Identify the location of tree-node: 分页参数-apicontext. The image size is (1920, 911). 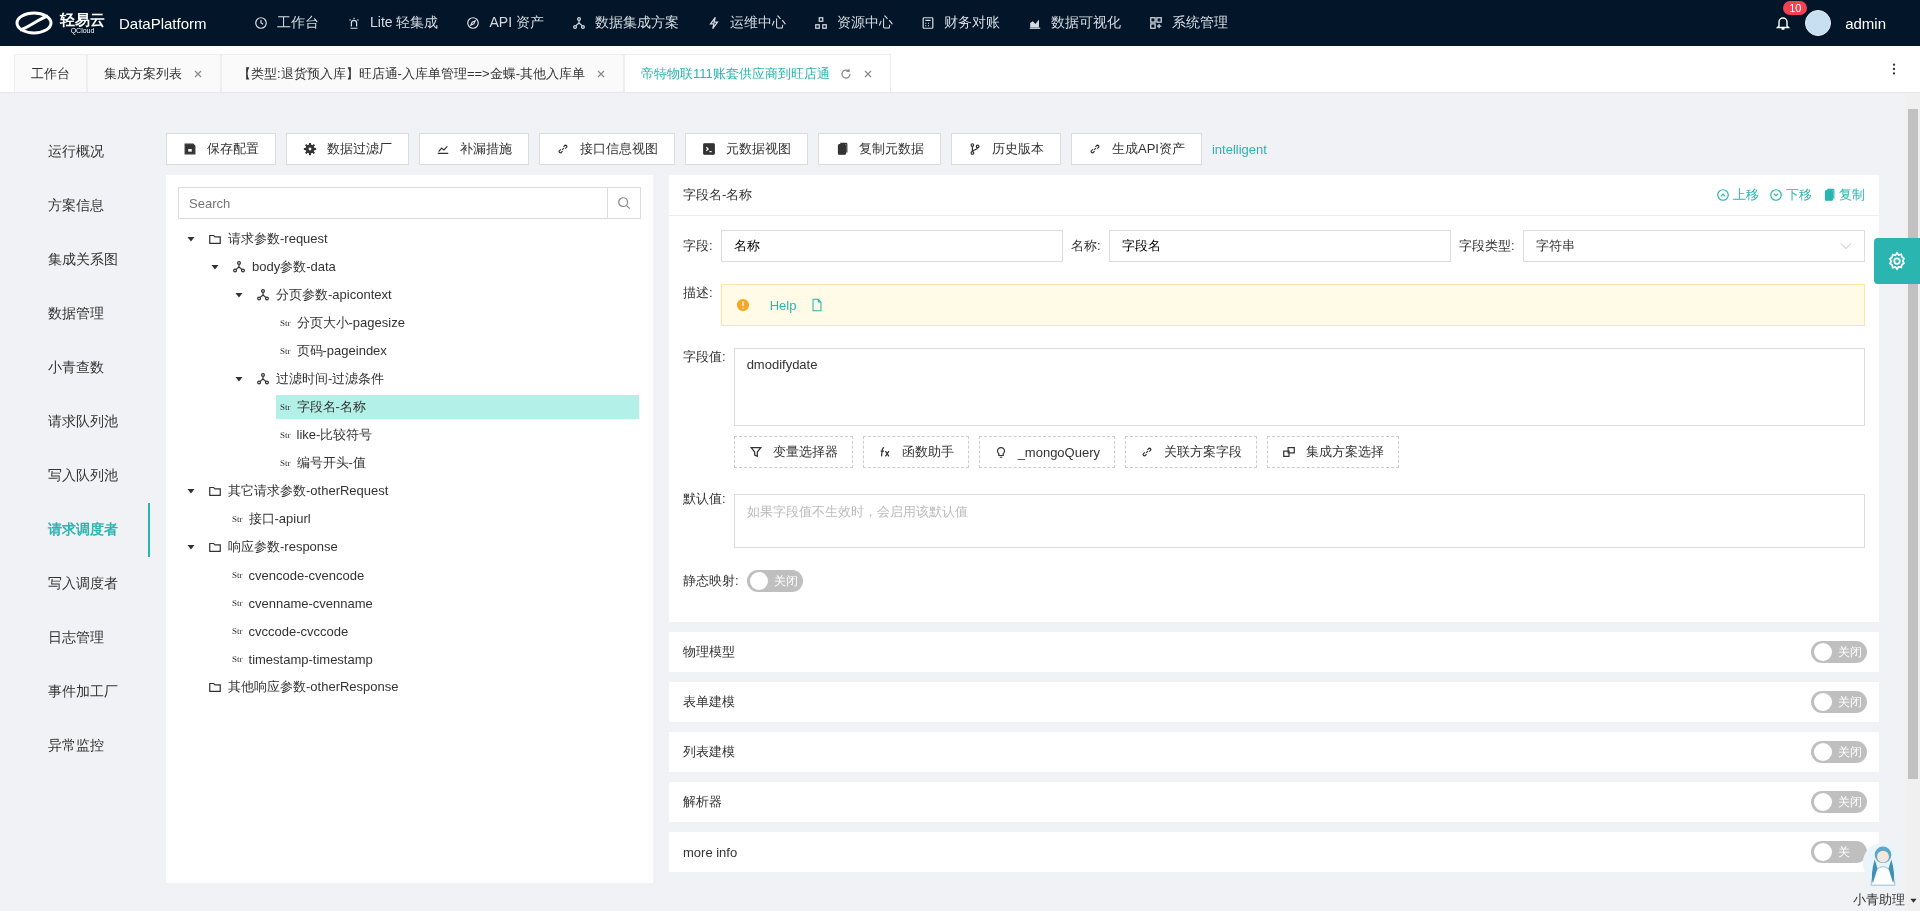
(445, 295).